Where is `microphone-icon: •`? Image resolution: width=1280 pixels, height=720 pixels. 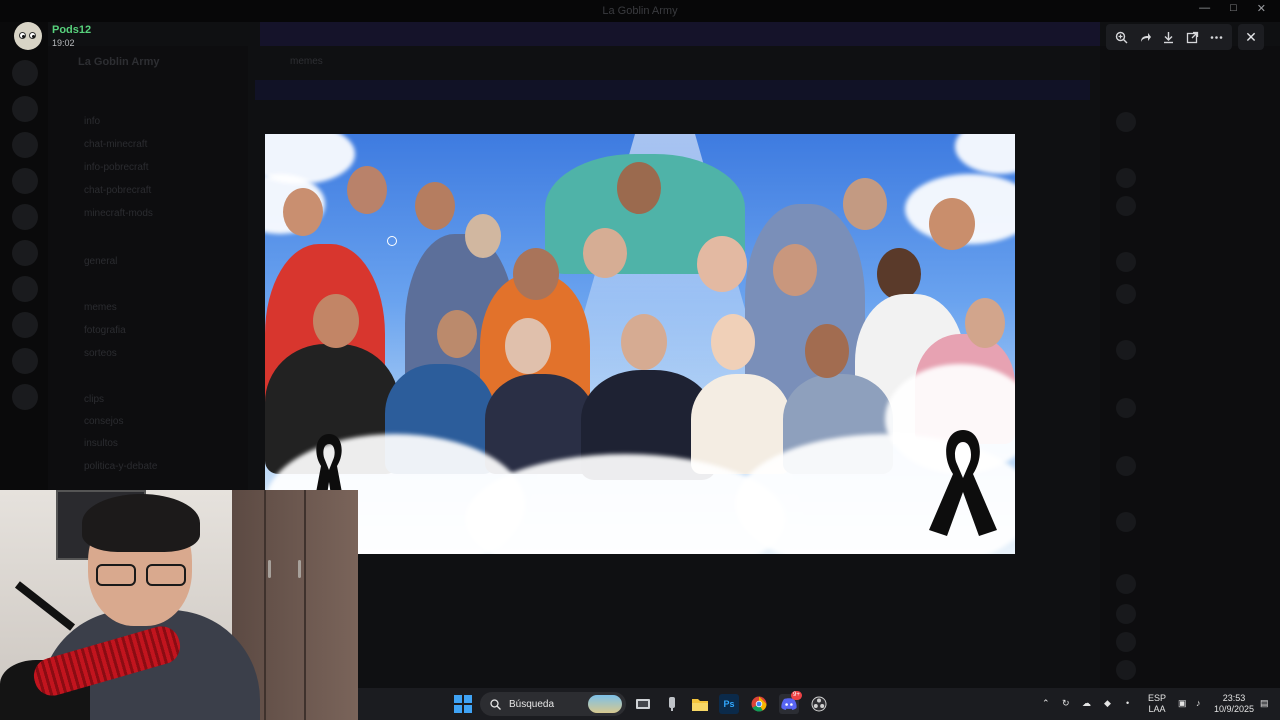 microphone-icon: • is located at coordinates (1127, 703).